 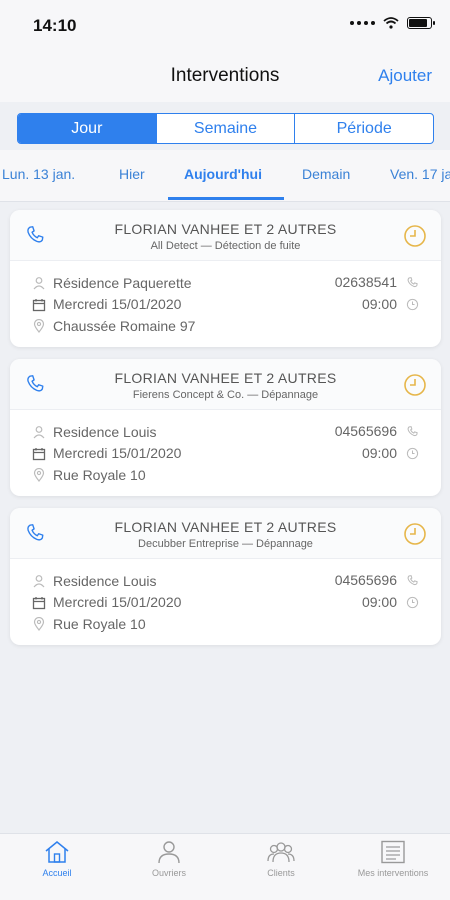 I want to click on add-button: Ajouter, so click(x=405, y=76).